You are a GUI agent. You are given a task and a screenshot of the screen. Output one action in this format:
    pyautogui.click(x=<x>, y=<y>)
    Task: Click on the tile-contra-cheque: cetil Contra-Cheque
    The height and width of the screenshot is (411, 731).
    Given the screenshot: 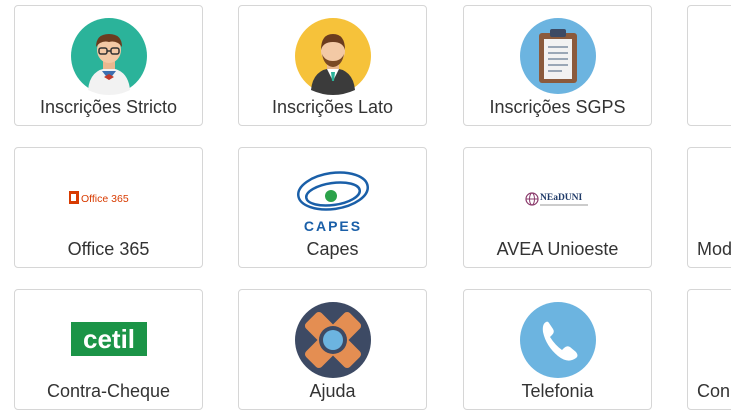 What is the action you would take?
    pyautogui.click(x=108, y=349)
    